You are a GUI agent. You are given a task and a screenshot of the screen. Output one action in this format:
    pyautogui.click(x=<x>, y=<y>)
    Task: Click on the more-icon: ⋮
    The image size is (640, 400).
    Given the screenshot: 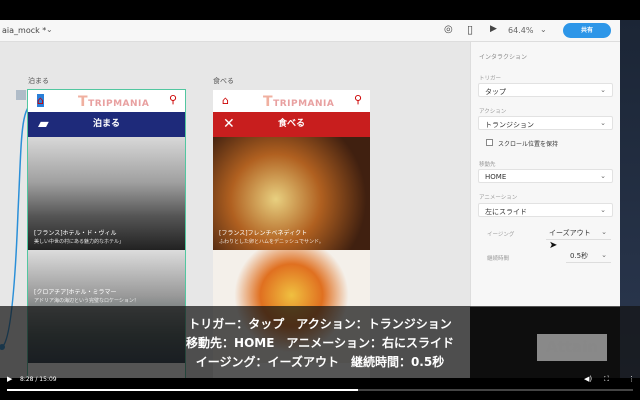 What is the action you would take?
    pyautogui.click(x=631, y=379)
    